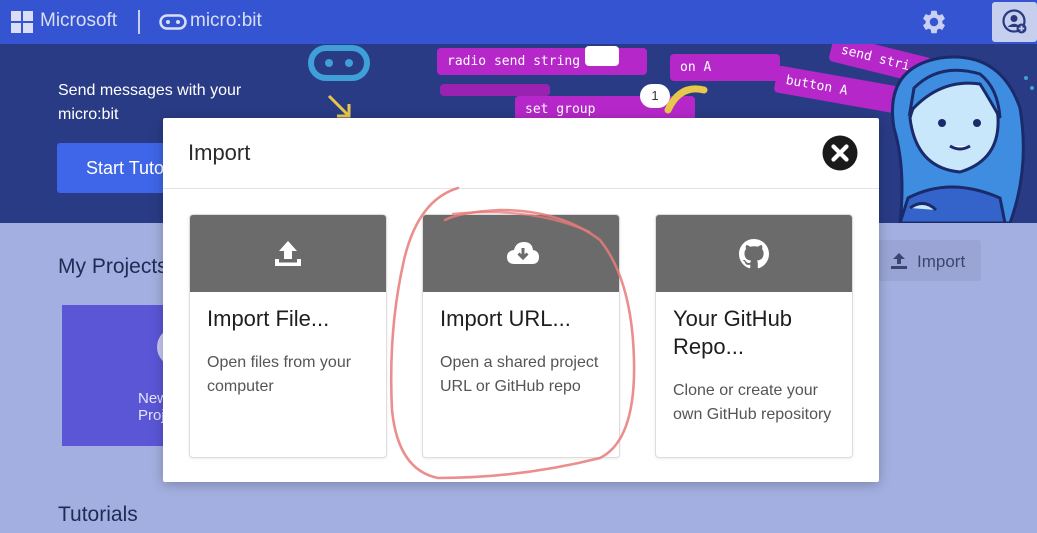 The height and width of the screenshot is (533, 1037). What do you see at coordinates (725, 67) in the screenshot?
I see `code-block: on A` at bounding box center [725, 67].